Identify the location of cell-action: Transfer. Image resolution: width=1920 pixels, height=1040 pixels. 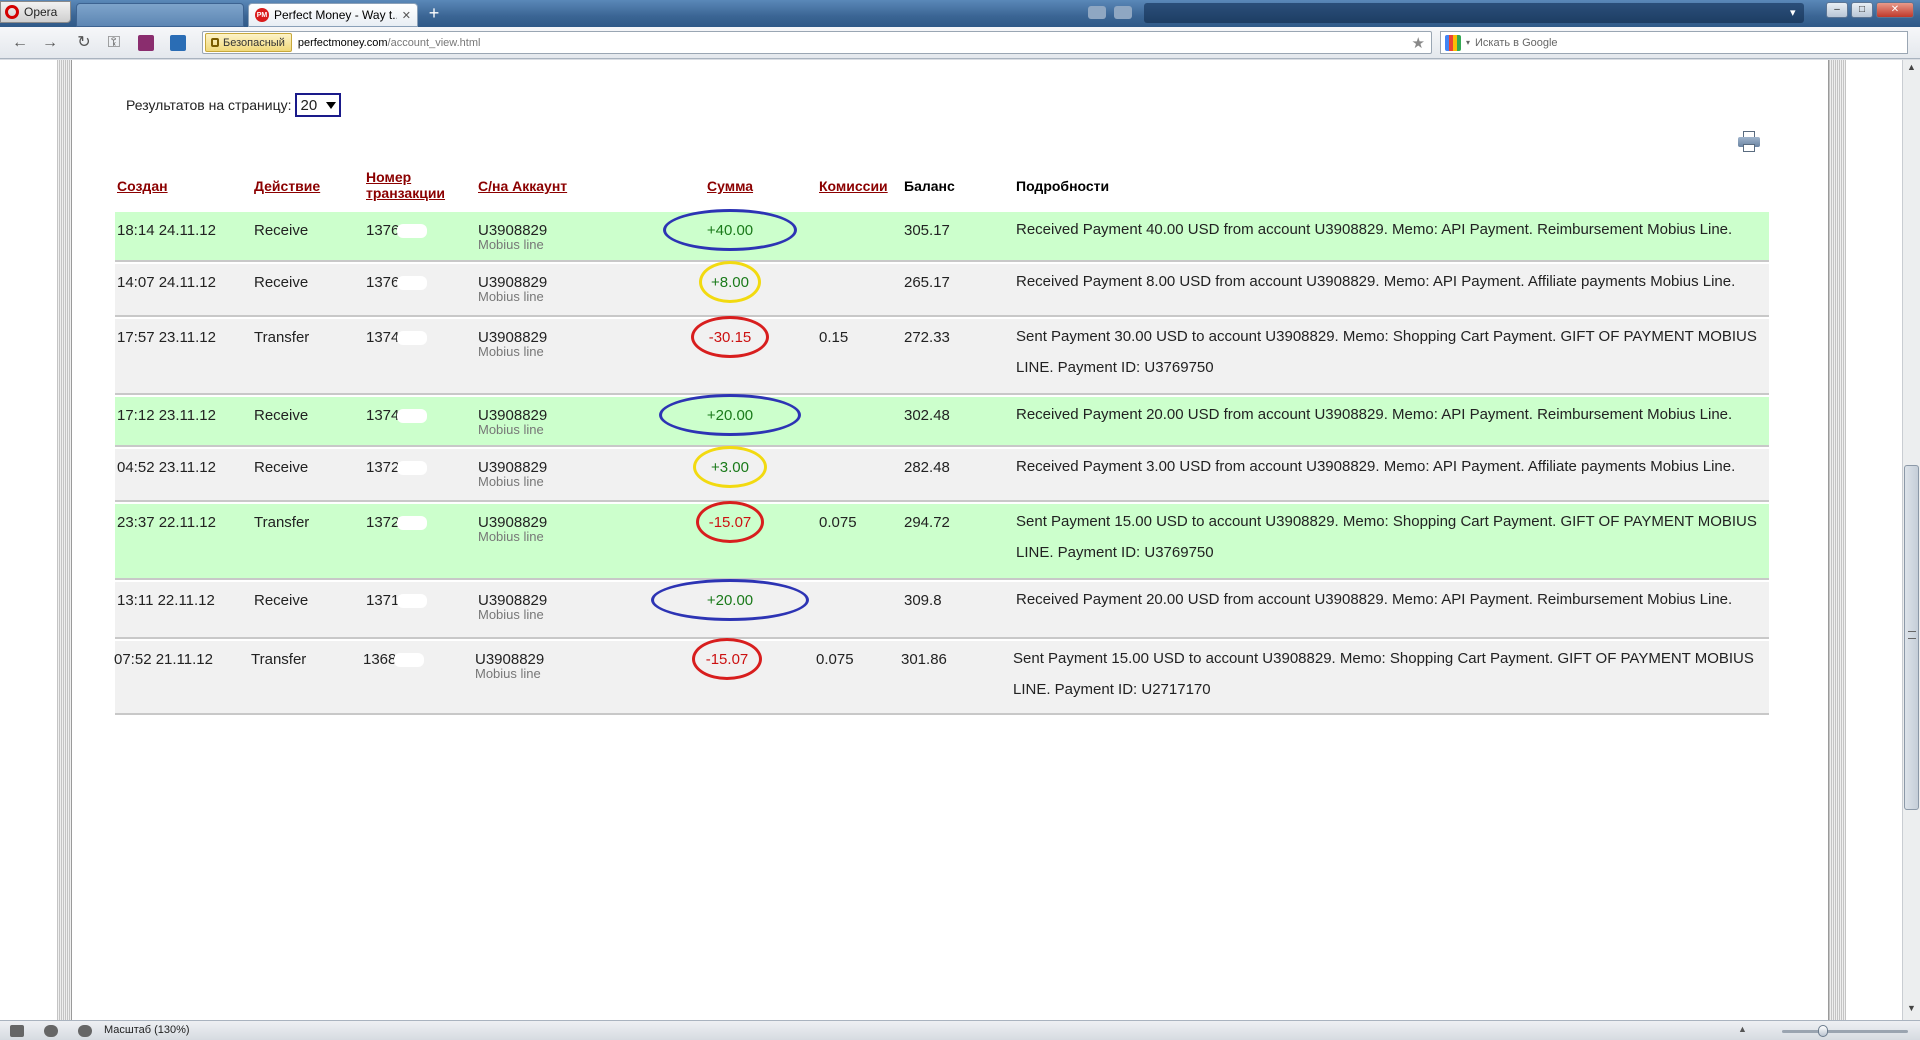
(282, 337).